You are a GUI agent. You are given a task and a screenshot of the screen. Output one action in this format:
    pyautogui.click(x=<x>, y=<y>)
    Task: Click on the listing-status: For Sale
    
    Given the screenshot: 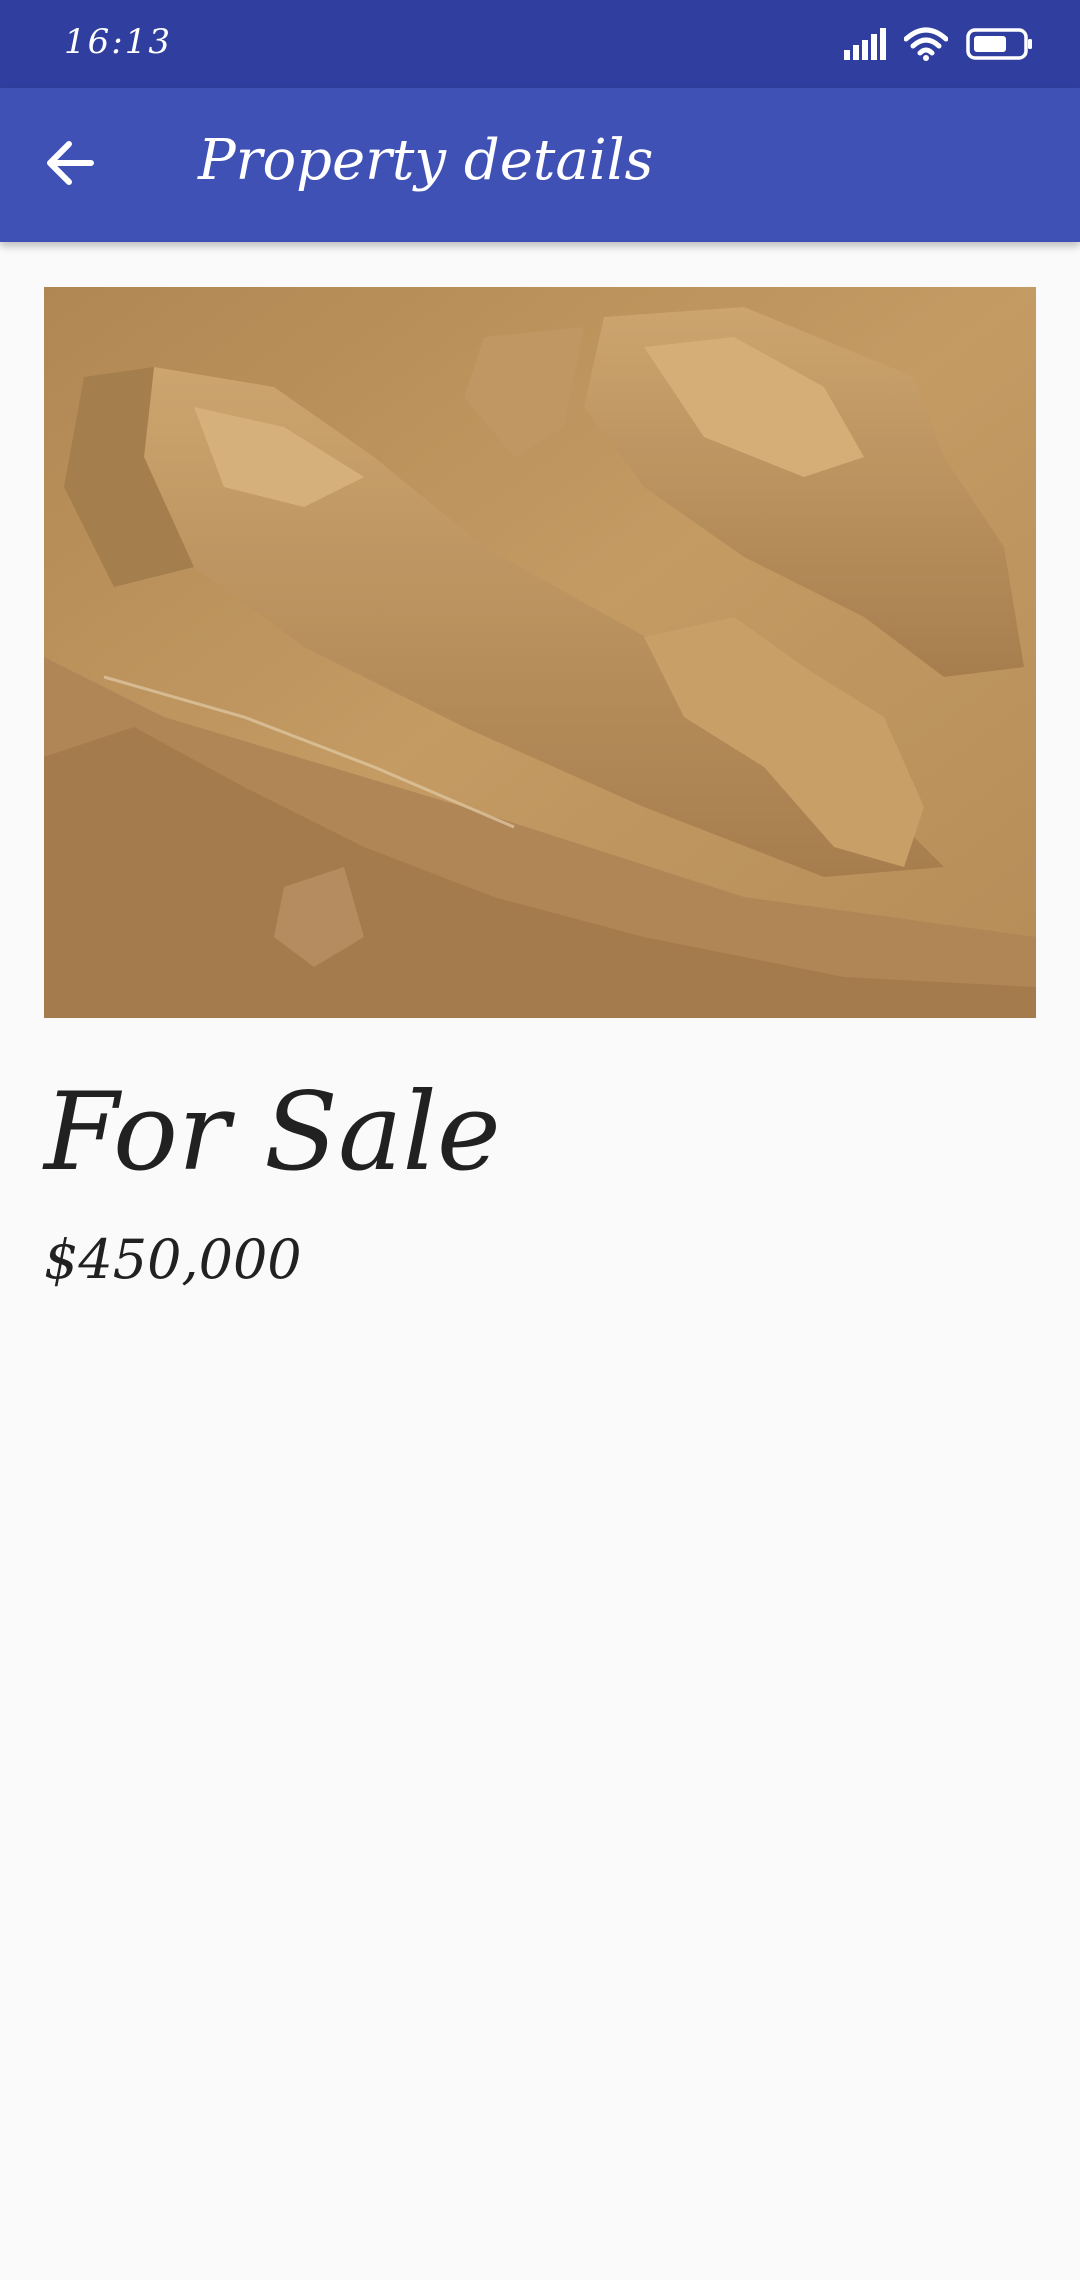 What is the action you would take?
    pyautogui.click(x=272, y=1132)
    